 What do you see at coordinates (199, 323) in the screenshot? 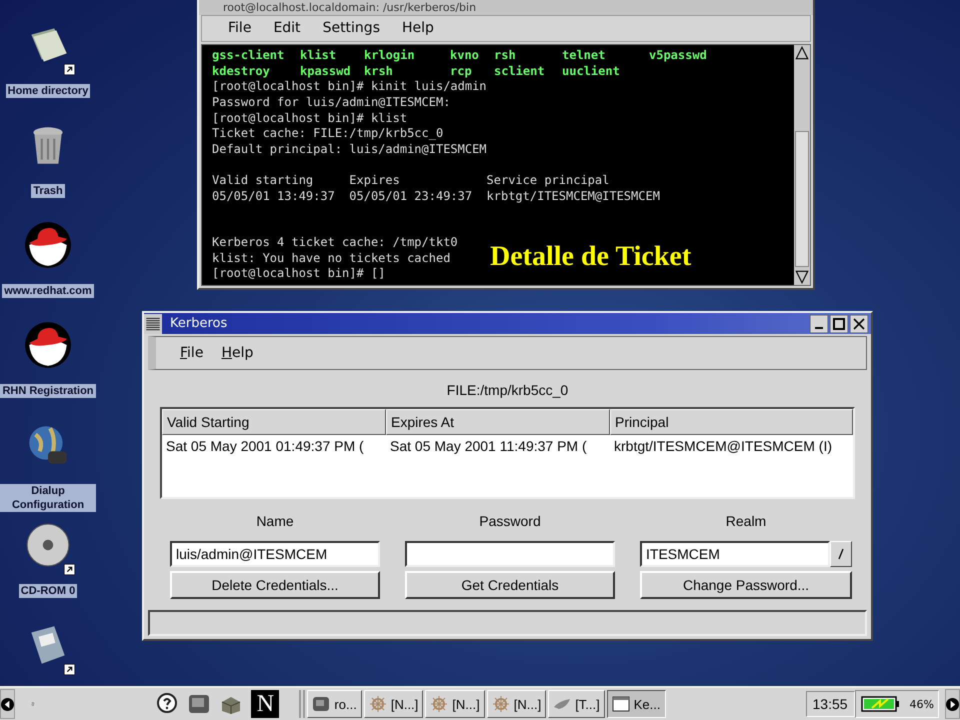
I see `window-title: Kerberos` at bounding box center [199, 323].